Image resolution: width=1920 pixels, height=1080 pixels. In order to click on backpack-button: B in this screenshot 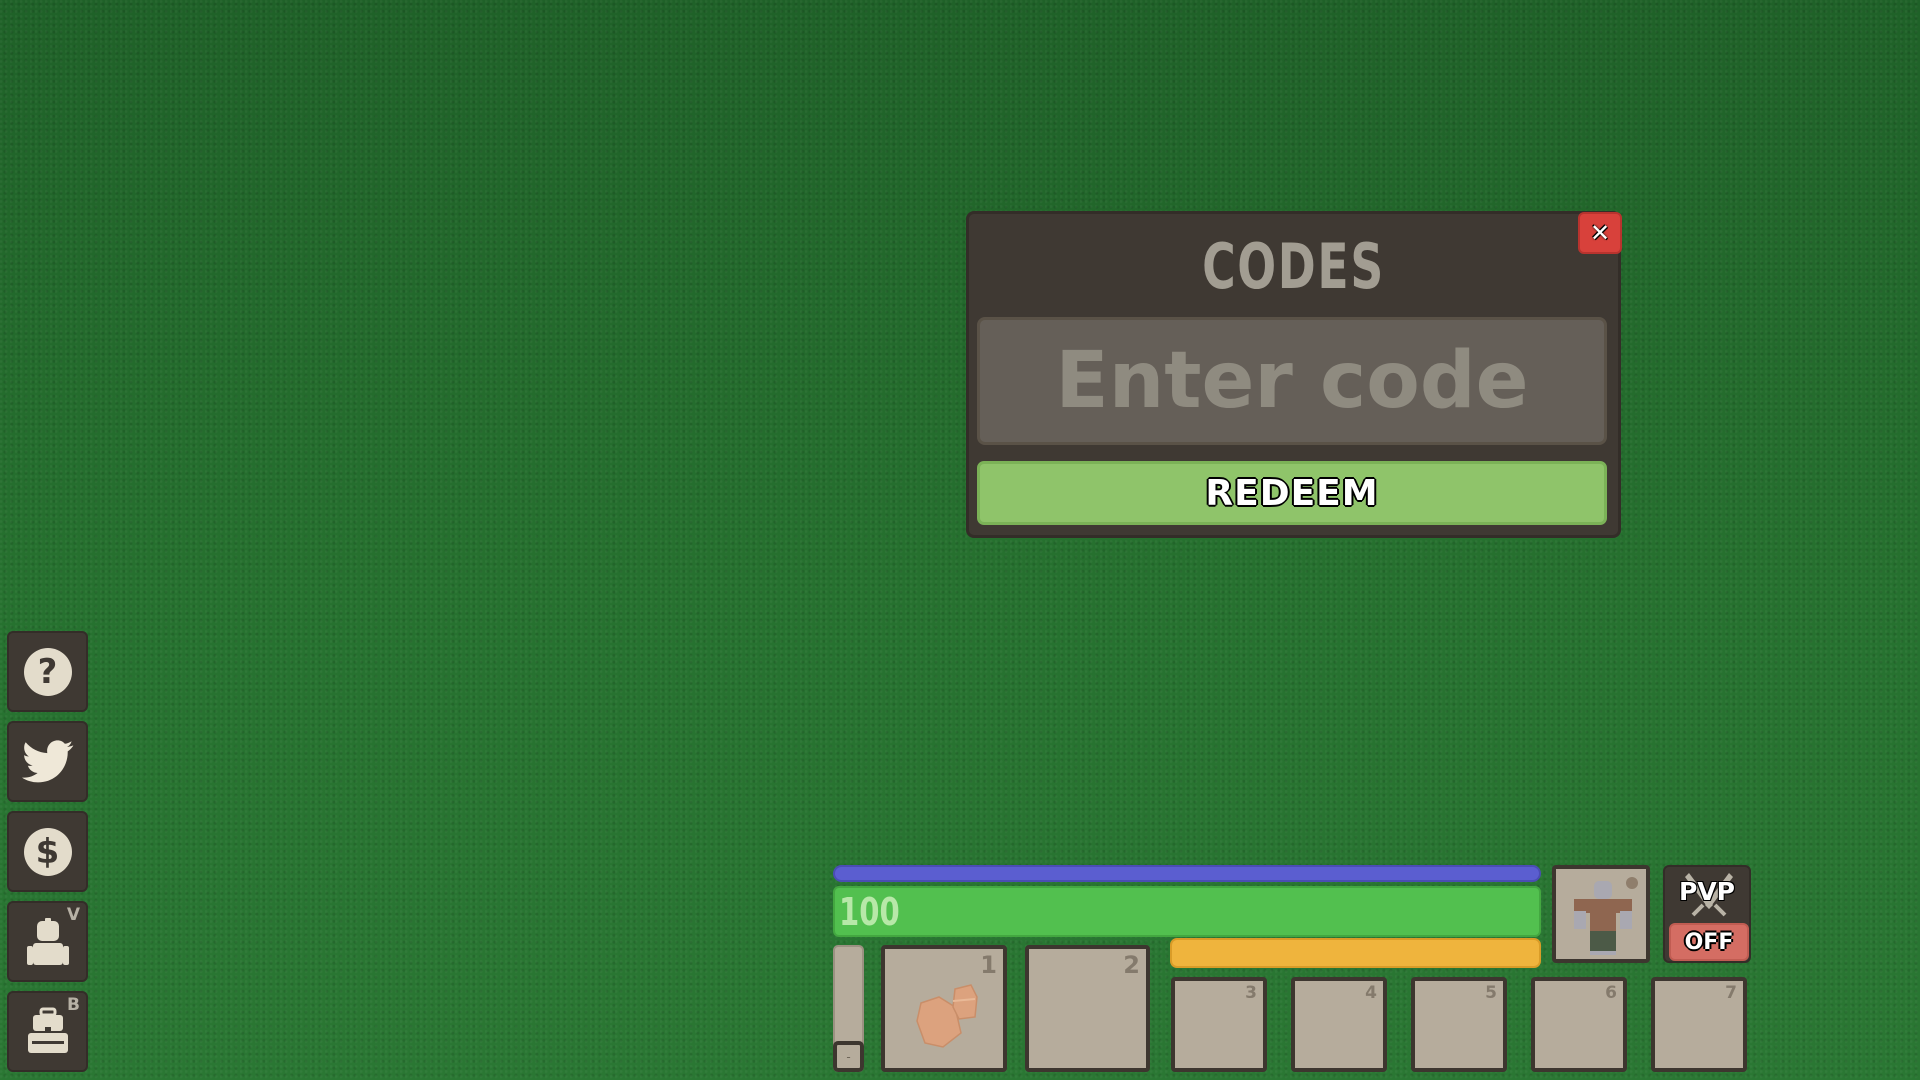, I will do `click(47, 1031)`.